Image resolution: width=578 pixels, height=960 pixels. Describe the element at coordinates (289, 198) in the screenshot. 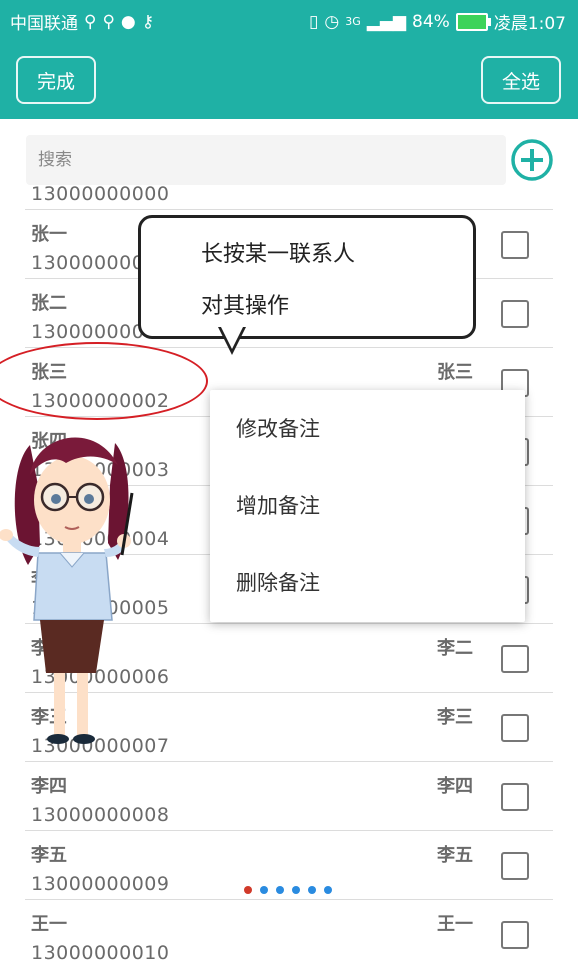

I see `list-item: 13000000000` at that location.